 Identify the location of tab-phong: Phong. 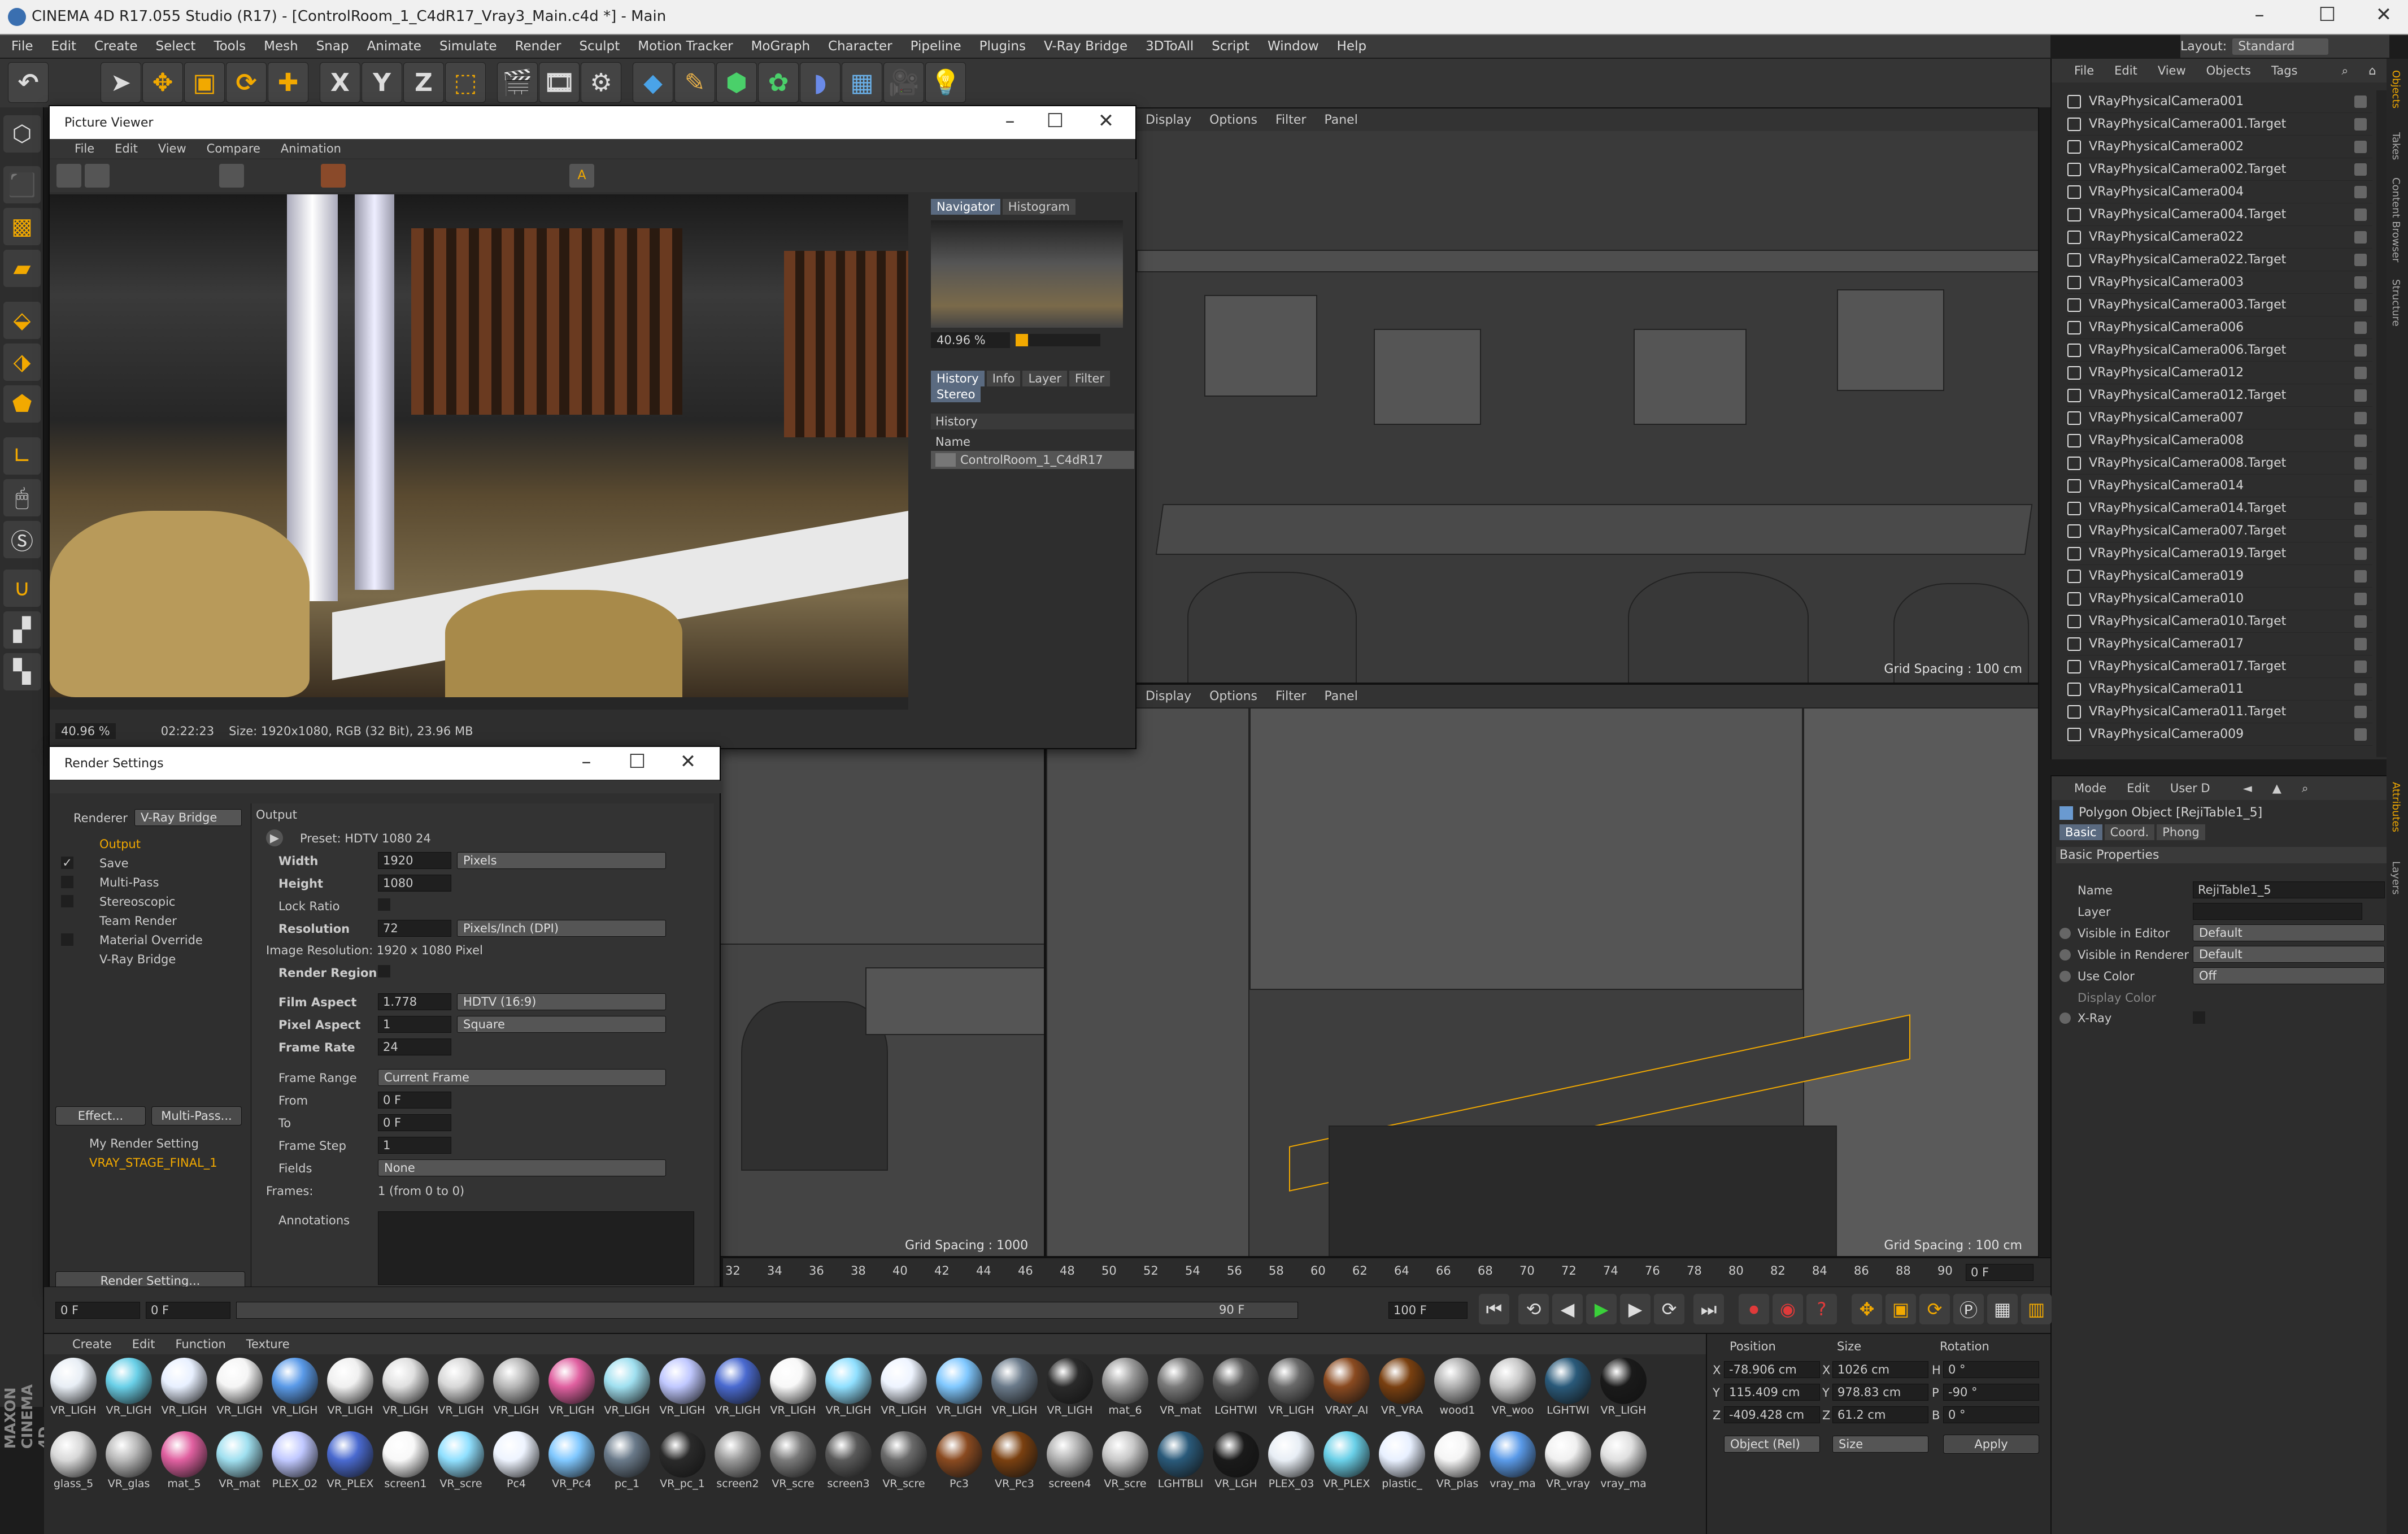
(2181, 832).